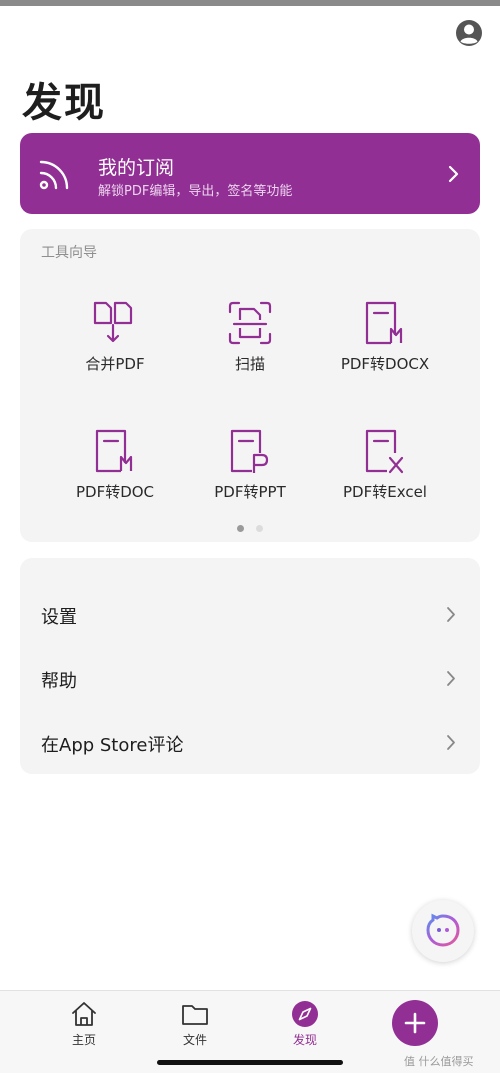 The image size is (500, 1073). I want to click on tab-discover: 发现, so click(305, 1023).